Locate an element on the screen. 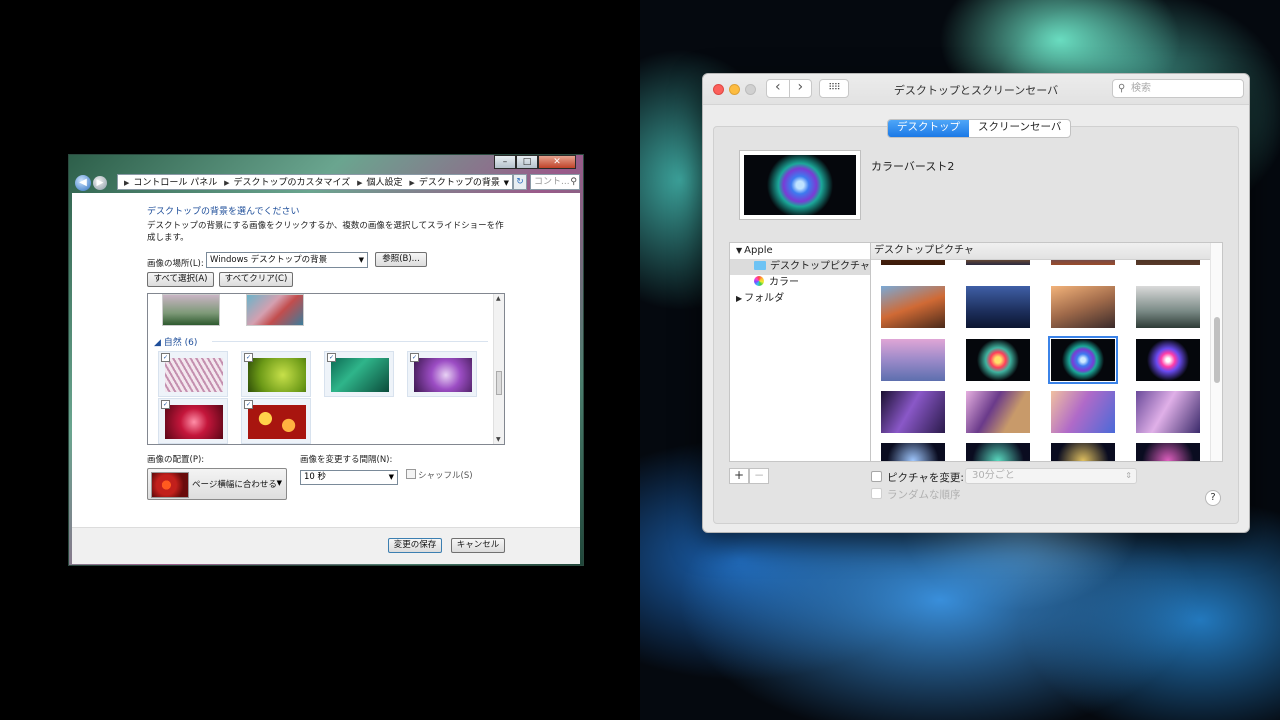 This screenshot has width=1280, height=720. breadcrumb-item: デスクトップの背景 is located at coordinates (459, 183).